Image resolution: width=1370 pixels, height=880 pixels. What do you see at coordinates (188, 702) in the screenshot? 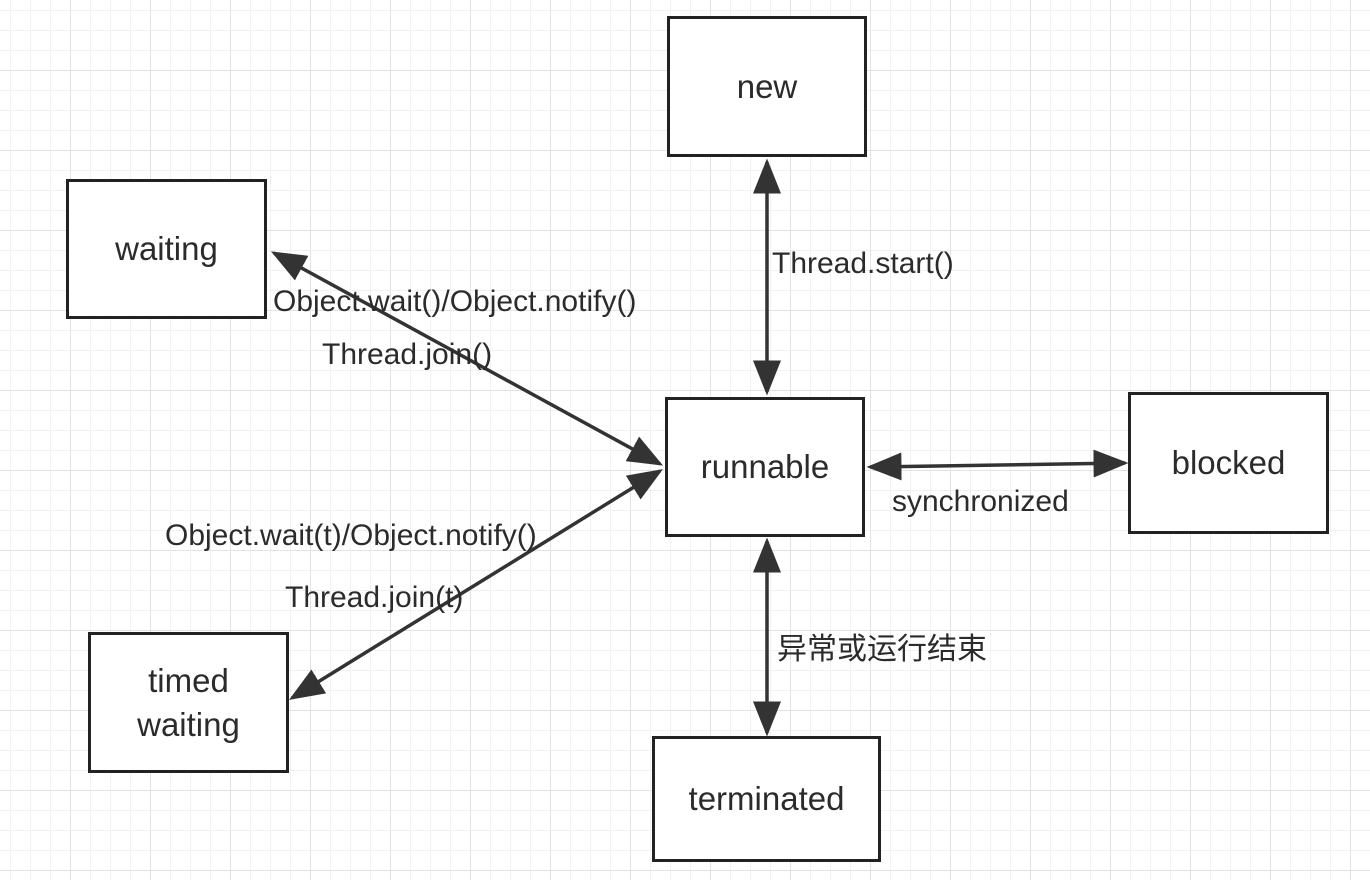
I see `node-timed-waiting: timed waiting` at bounding box center [188, 702].